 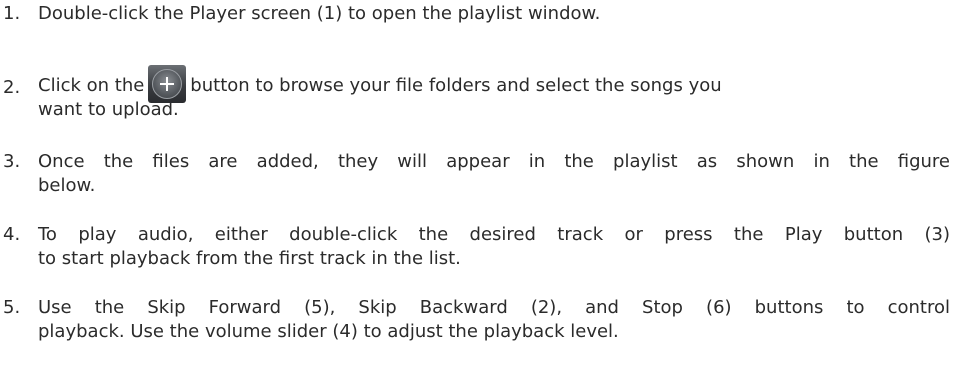 What do you see at coordinates (67, 185) in the screenshot?
I see `step-line-2: below.` at bounding box center [67, 185].